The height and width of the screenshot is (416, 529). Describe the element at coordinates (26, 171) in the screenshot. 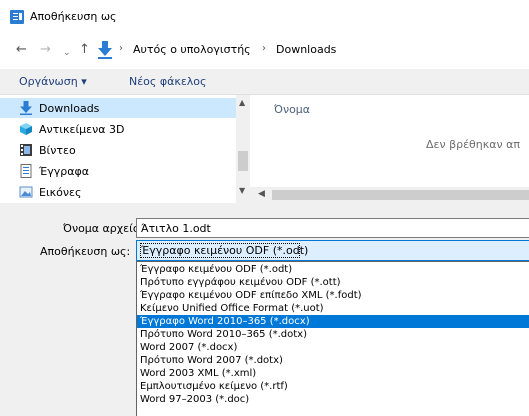

I see `documents-icon` at that location.